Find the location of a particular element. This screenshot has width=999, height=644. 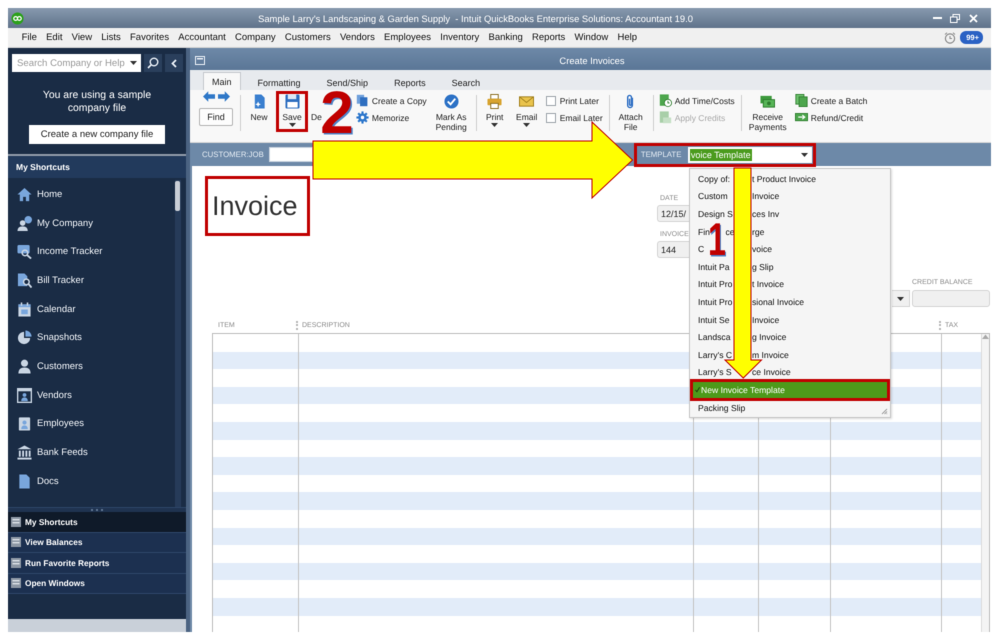

shortcut-item: Vendors is located at coordinates (91, 395).